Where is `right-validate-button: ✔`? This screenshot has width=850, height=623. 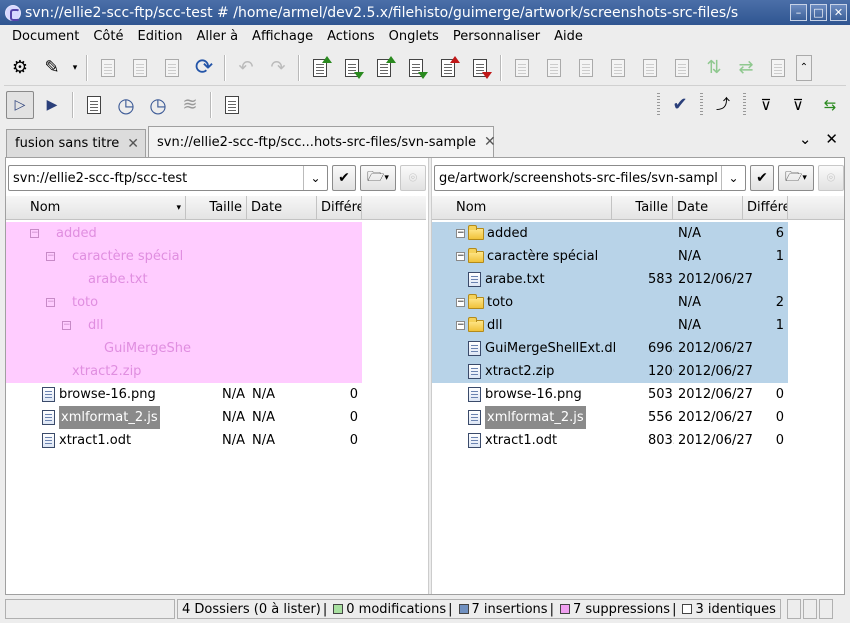
right-validate-button: ✔ is located at coordinates (762, 178).